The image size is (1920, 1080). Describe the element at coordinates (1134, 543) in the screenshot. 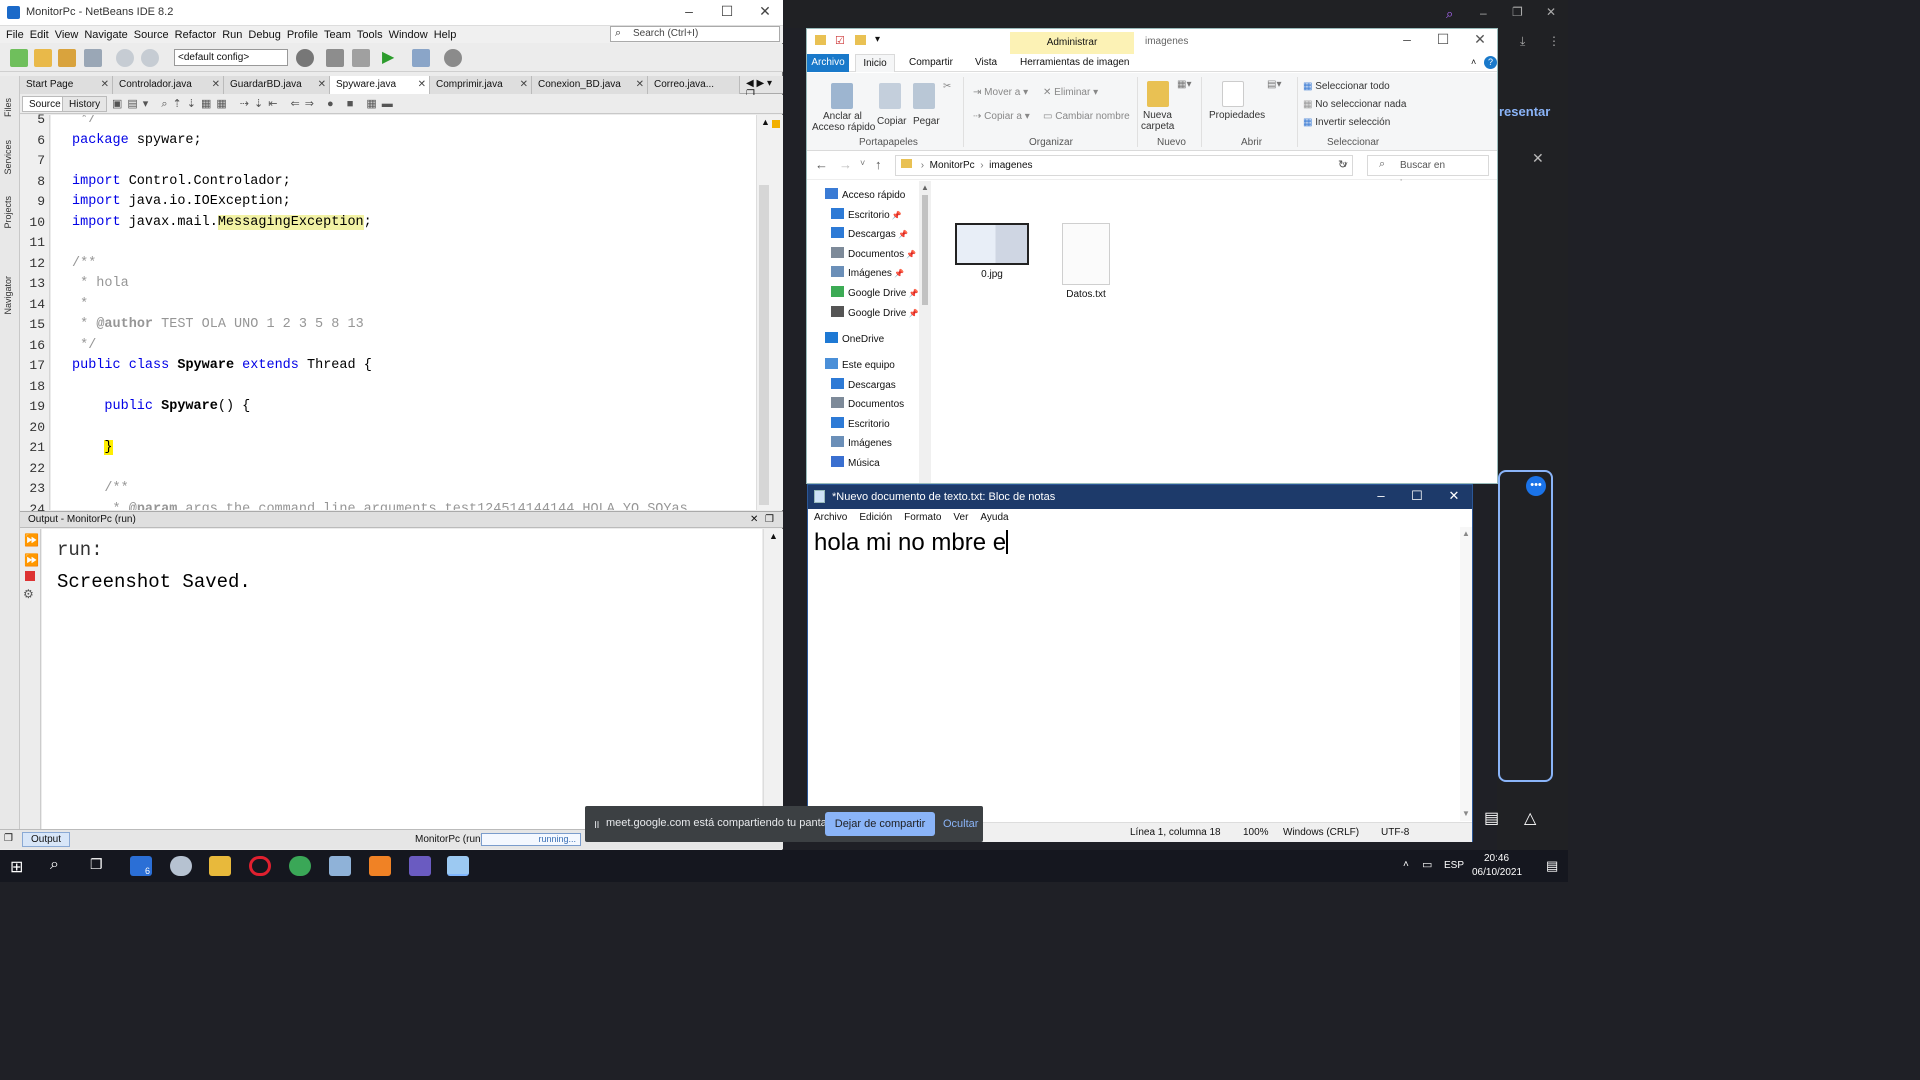

I see `notepad-text-area: hola mi no mbre e` at that location.